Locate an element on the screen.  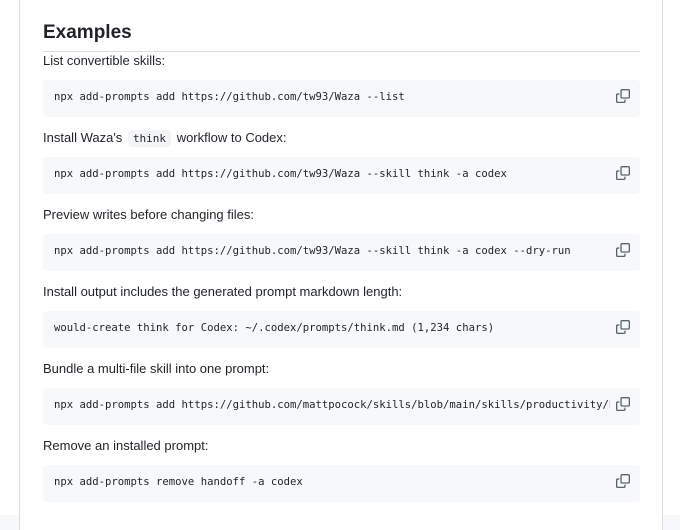
description-text: Install Waza's is located at coordinates (83, 137).